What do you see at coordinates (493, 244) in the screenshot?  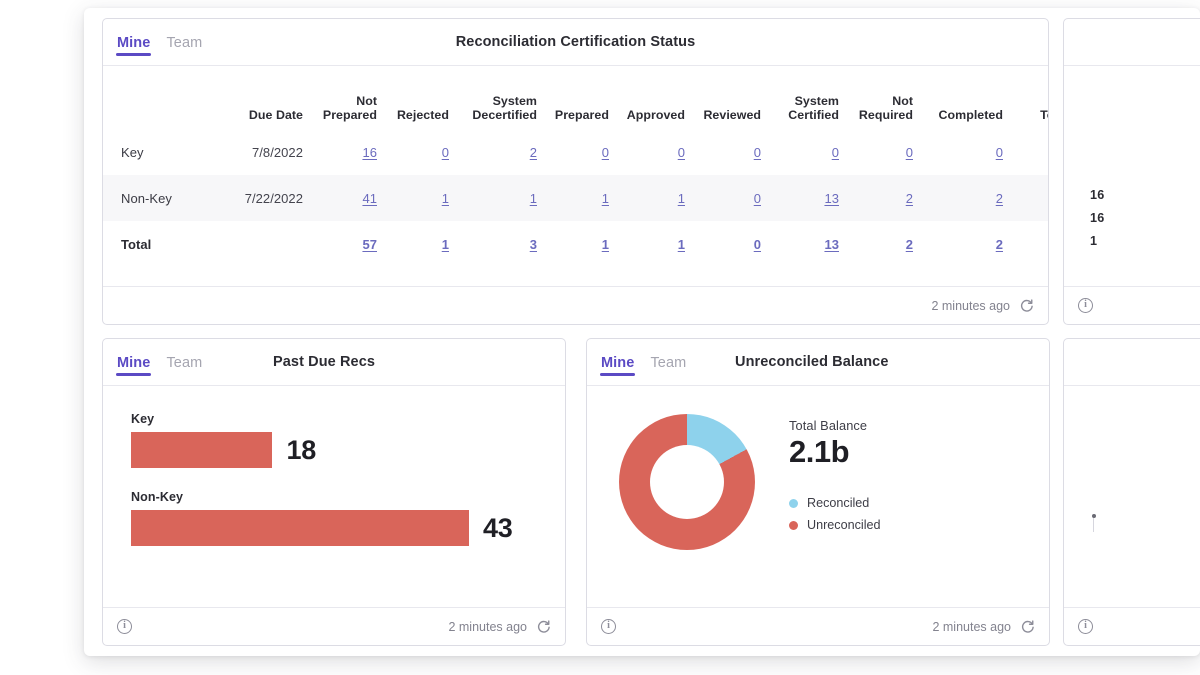 I see `cell-system-decertified: 3` at bounding box center [493, 244].